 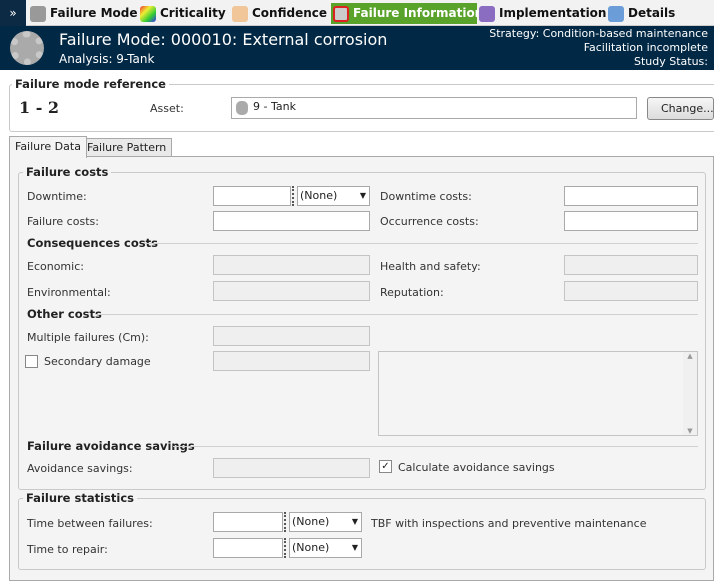 What do you see at coordinates (430, 266) in the screenshot?
I see `health-safety-label: Health and safety:` at bounding box center [430, 266].